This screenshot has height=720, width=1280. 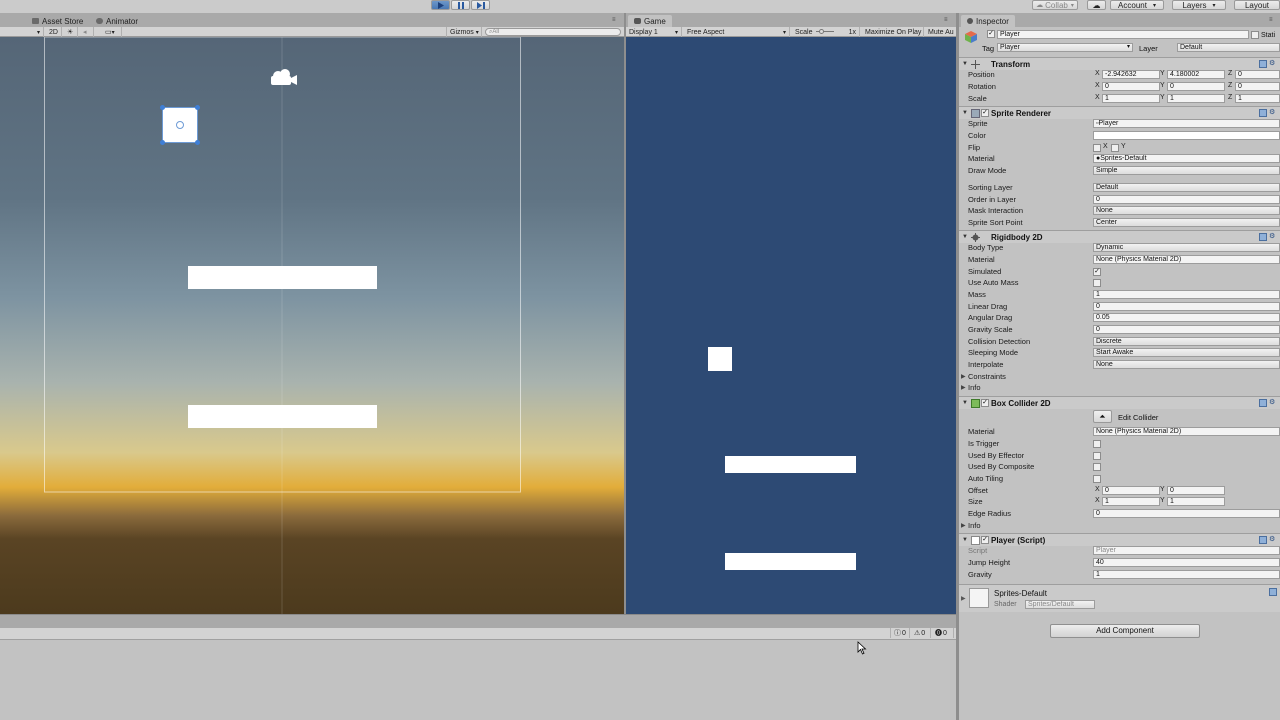 What do you see at coordinates (991, 34) in the screenshot?
I see `active-checkbox: ✓` at bounding box center [991, 34].